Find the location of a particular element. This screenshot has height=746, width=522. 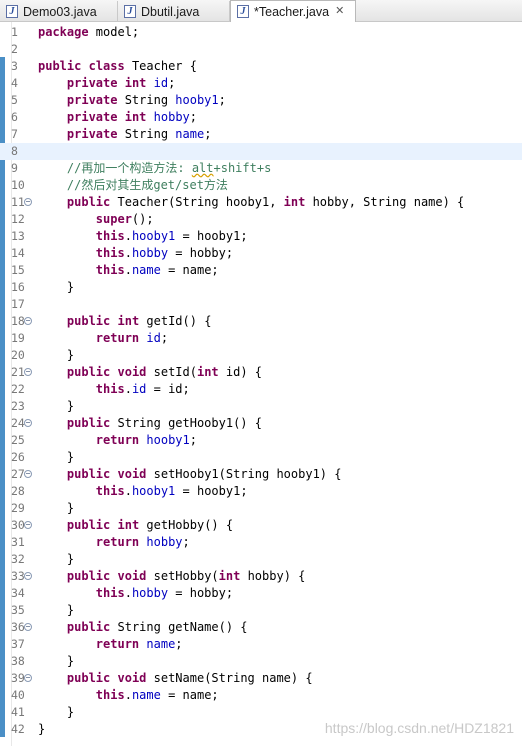

code-line: 14 this.hobby = hobby; is located at coordinates (261, 253).